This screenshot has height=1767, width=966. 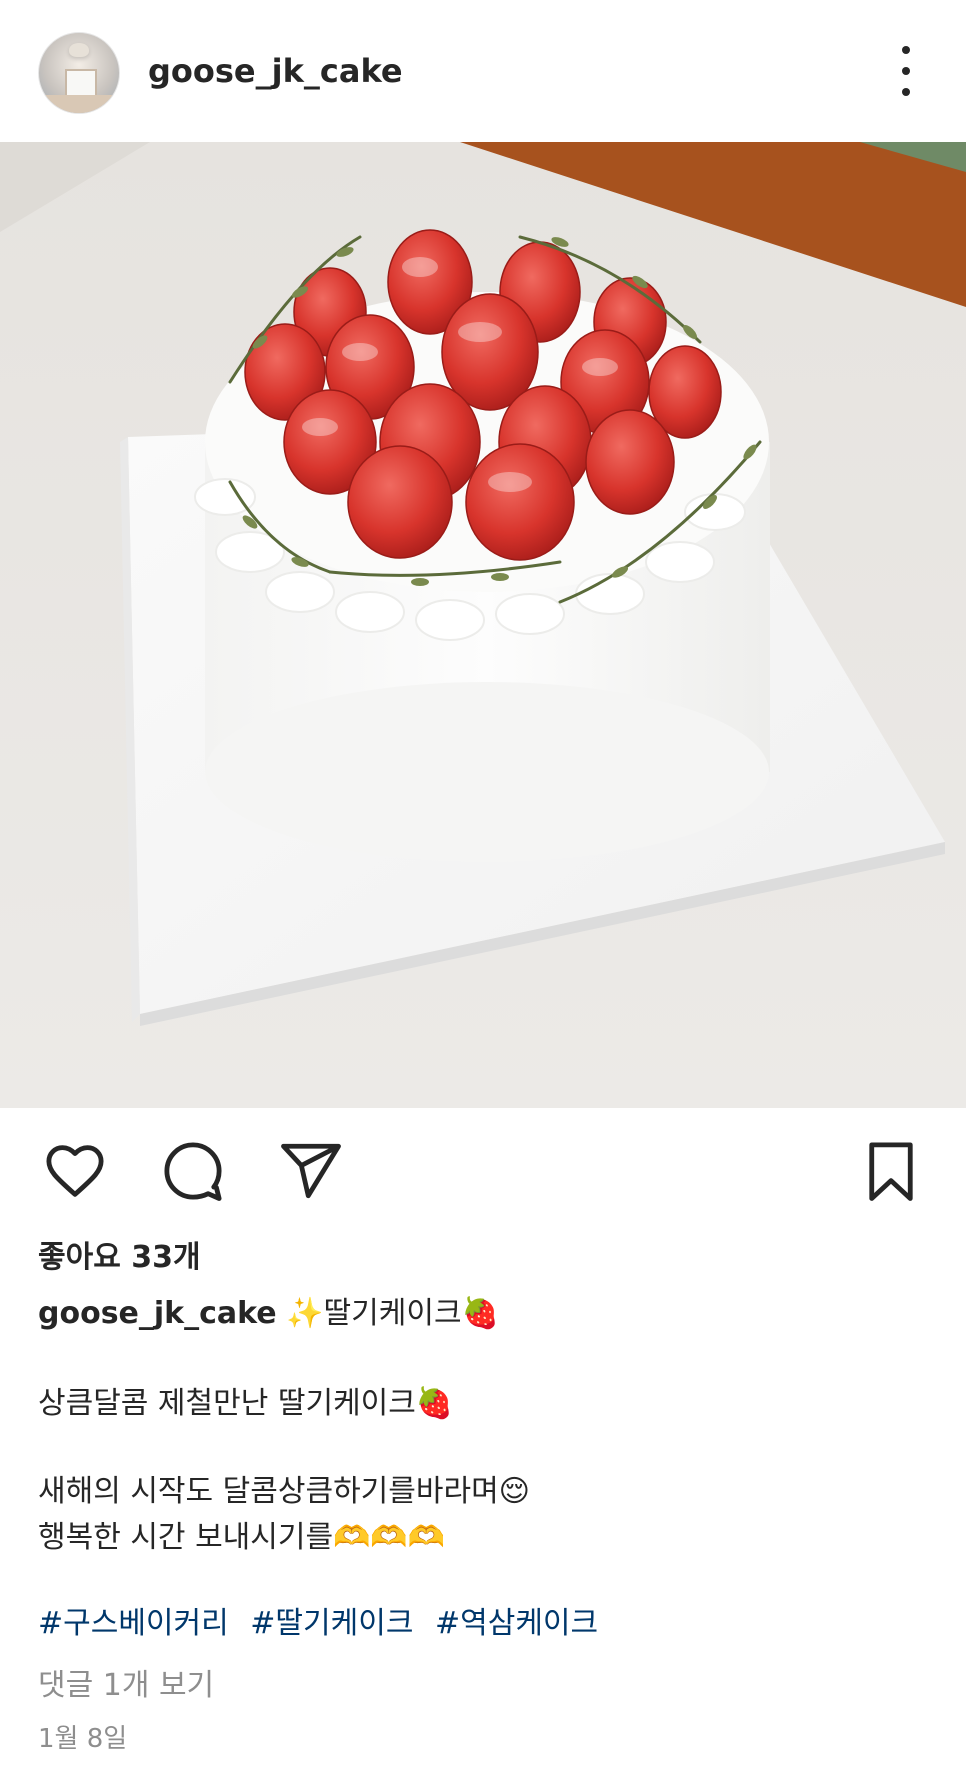 What do you see at coordinates (79, 104) in the screenshot?
I see `avatar-floor` at bounding box center [79, 104].